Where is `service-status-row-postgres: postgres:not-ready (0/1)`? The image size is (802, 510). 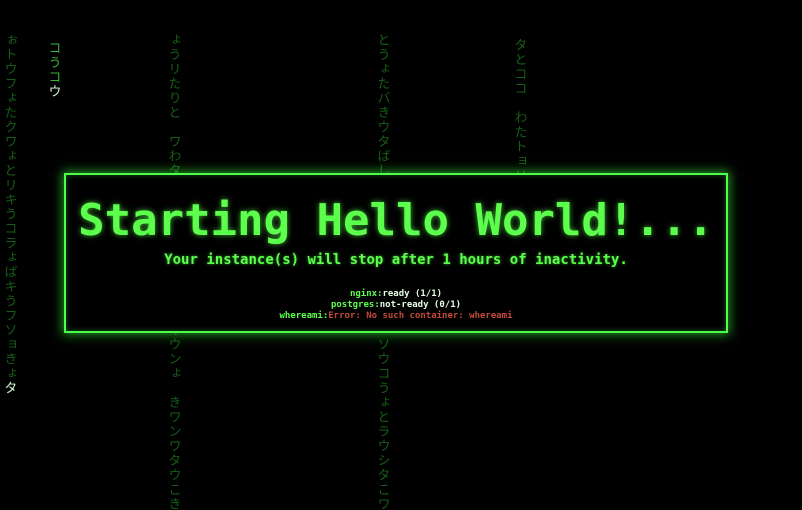 service-status-row-postgres: postgres:not-ready (0/1) is located at coordinates (396, 305).